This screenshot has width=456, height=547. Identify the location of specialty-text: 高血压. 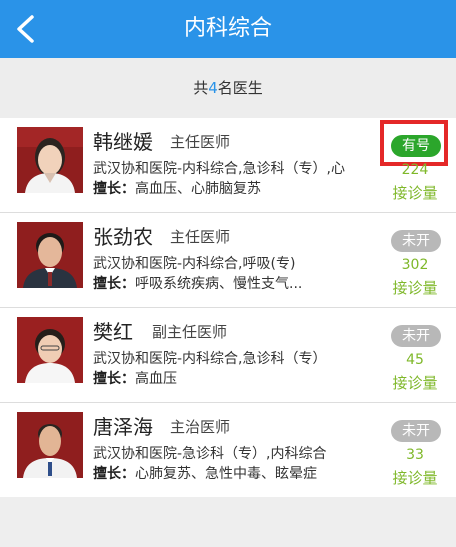
(156, 379).